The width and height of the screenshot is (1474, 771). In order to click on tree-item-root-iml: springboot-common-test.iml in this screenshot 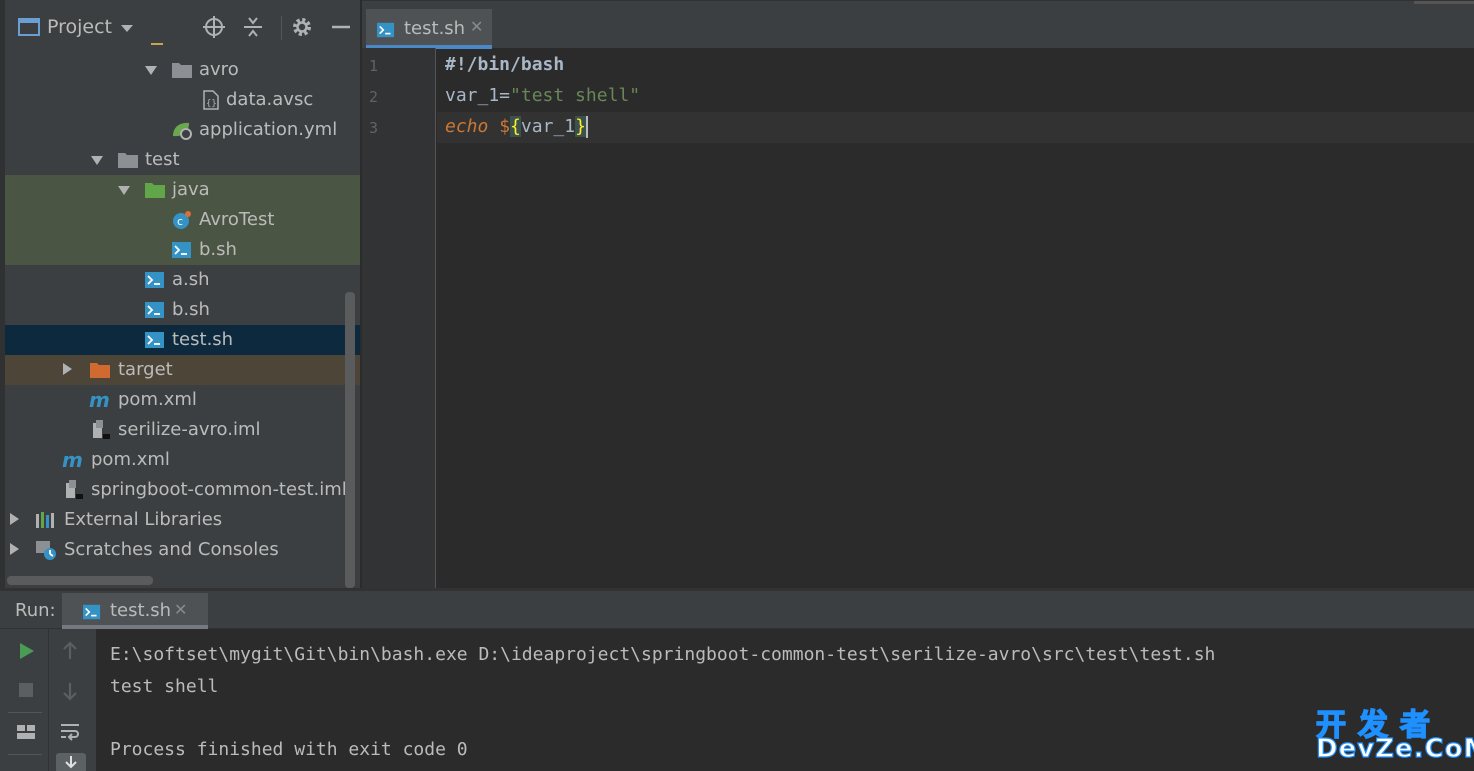, I will do `click(182, 490)`.